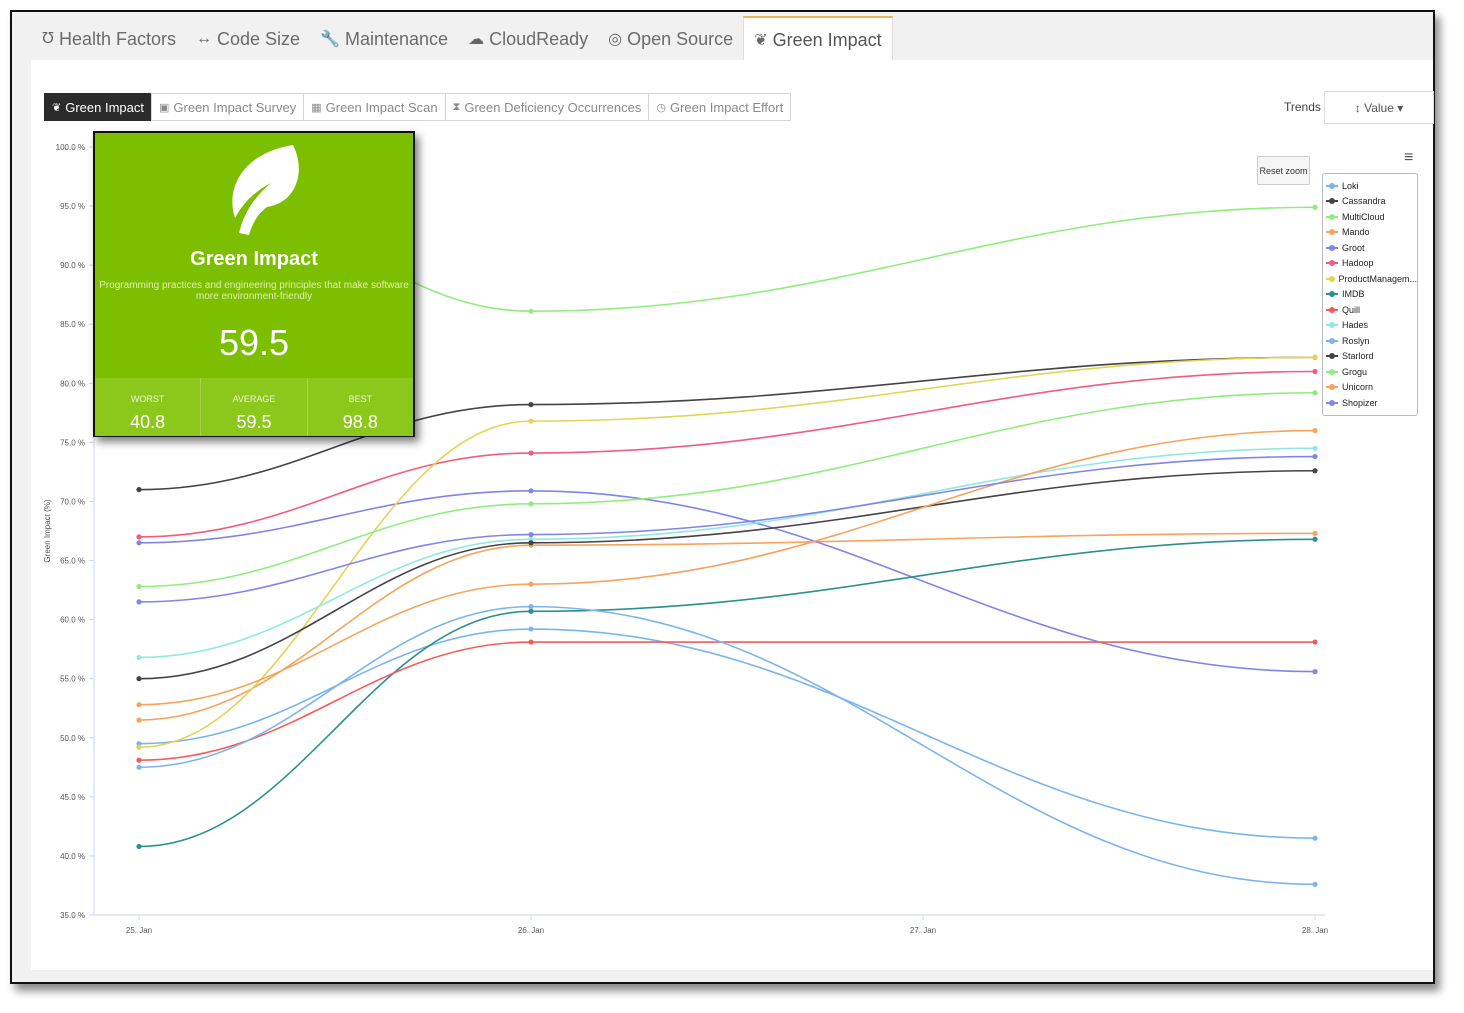 The image size is (1464, 1013). I want to click on legend-item: Starlord, so click(1370, 357).